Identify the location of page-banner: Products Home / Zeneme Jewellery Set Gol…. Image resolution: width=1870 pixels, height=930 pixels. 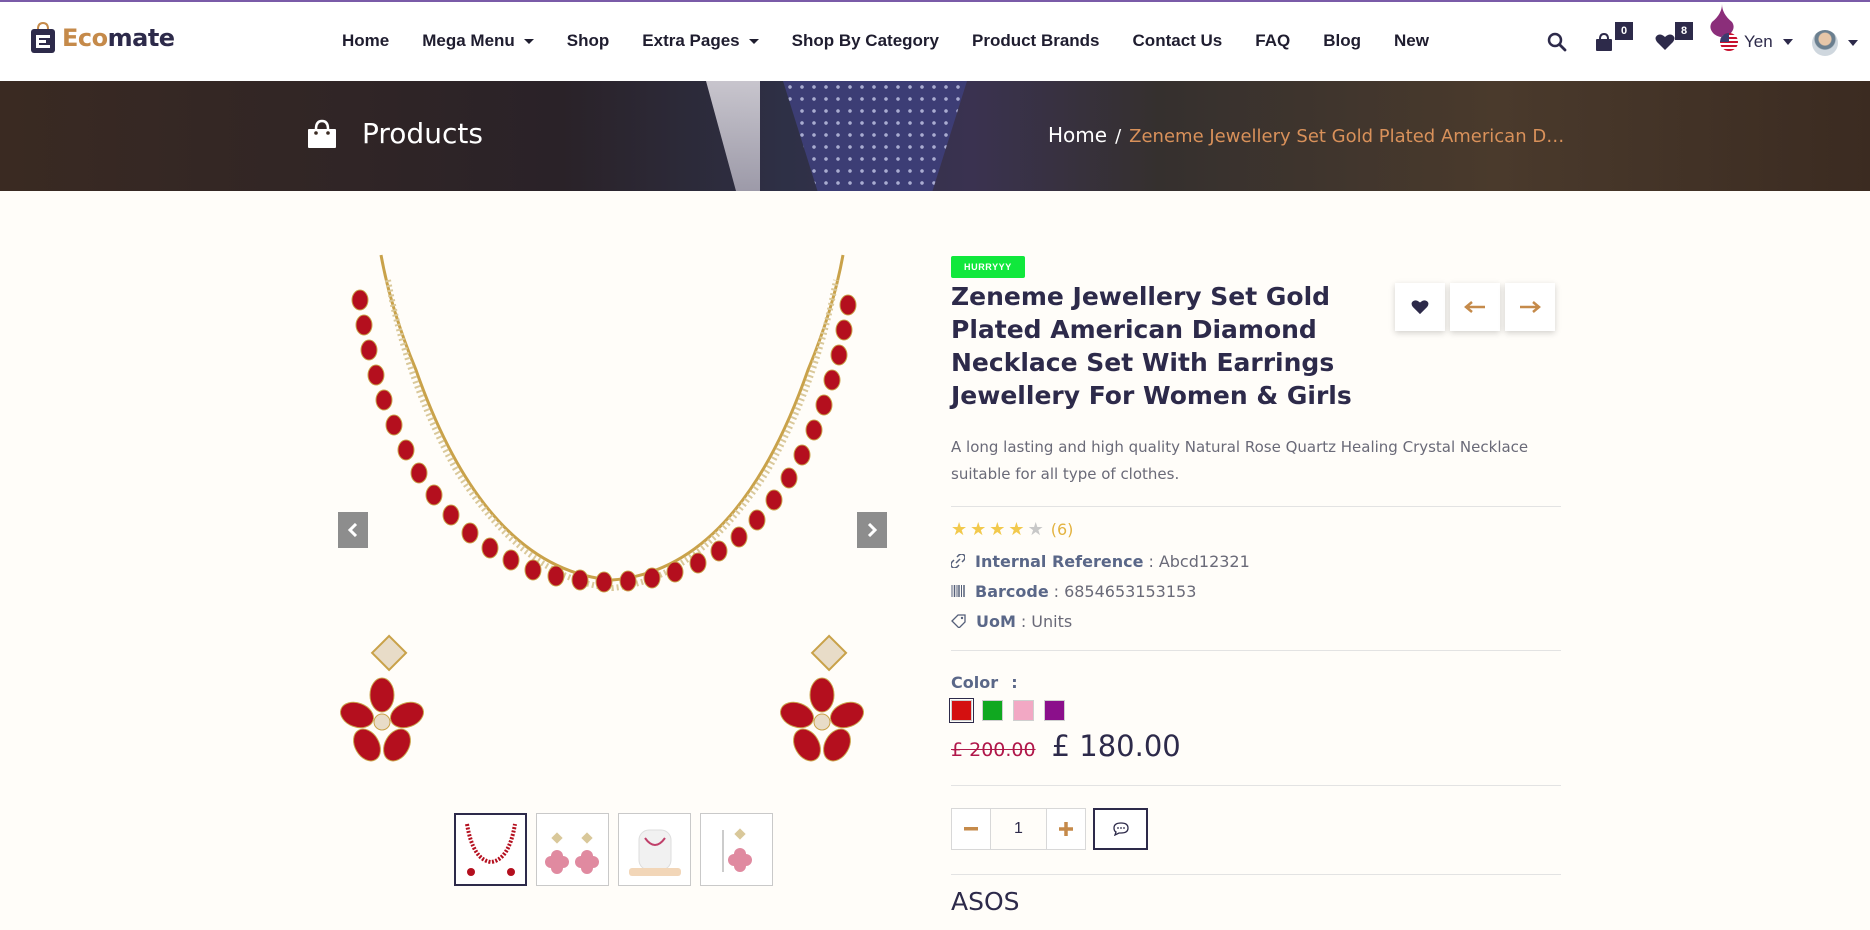
(935, 136).